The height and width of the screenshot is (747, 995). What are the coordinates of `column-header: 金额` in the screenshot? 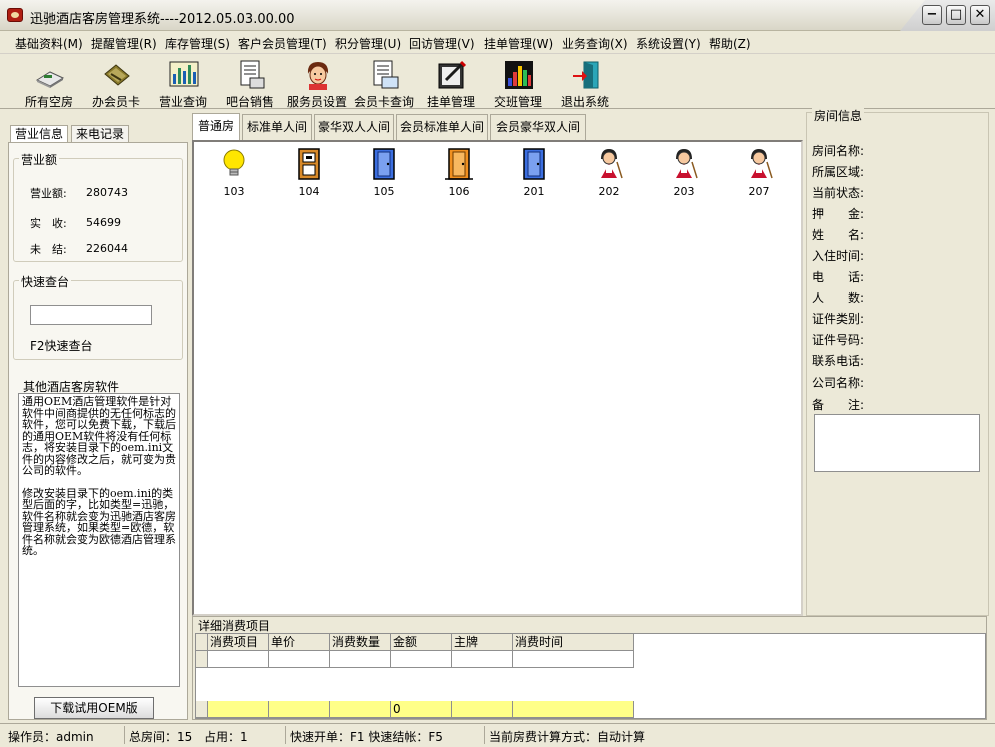 It's located at (421, 642).